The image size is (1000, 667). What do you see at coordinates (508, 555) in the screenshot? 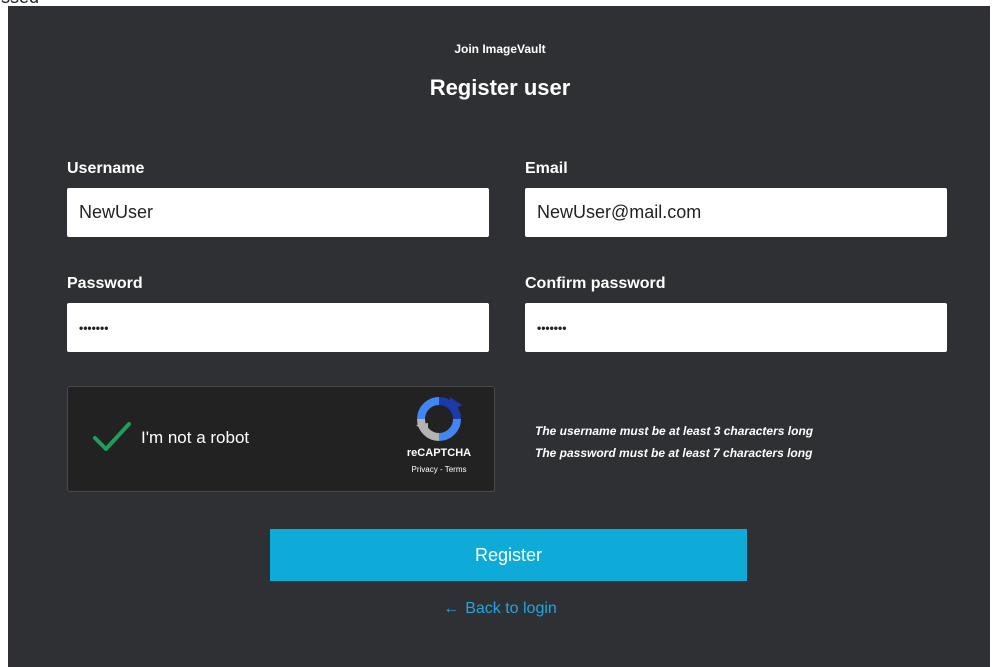
I see `register-button: Register` at bounding box center [508, 555].